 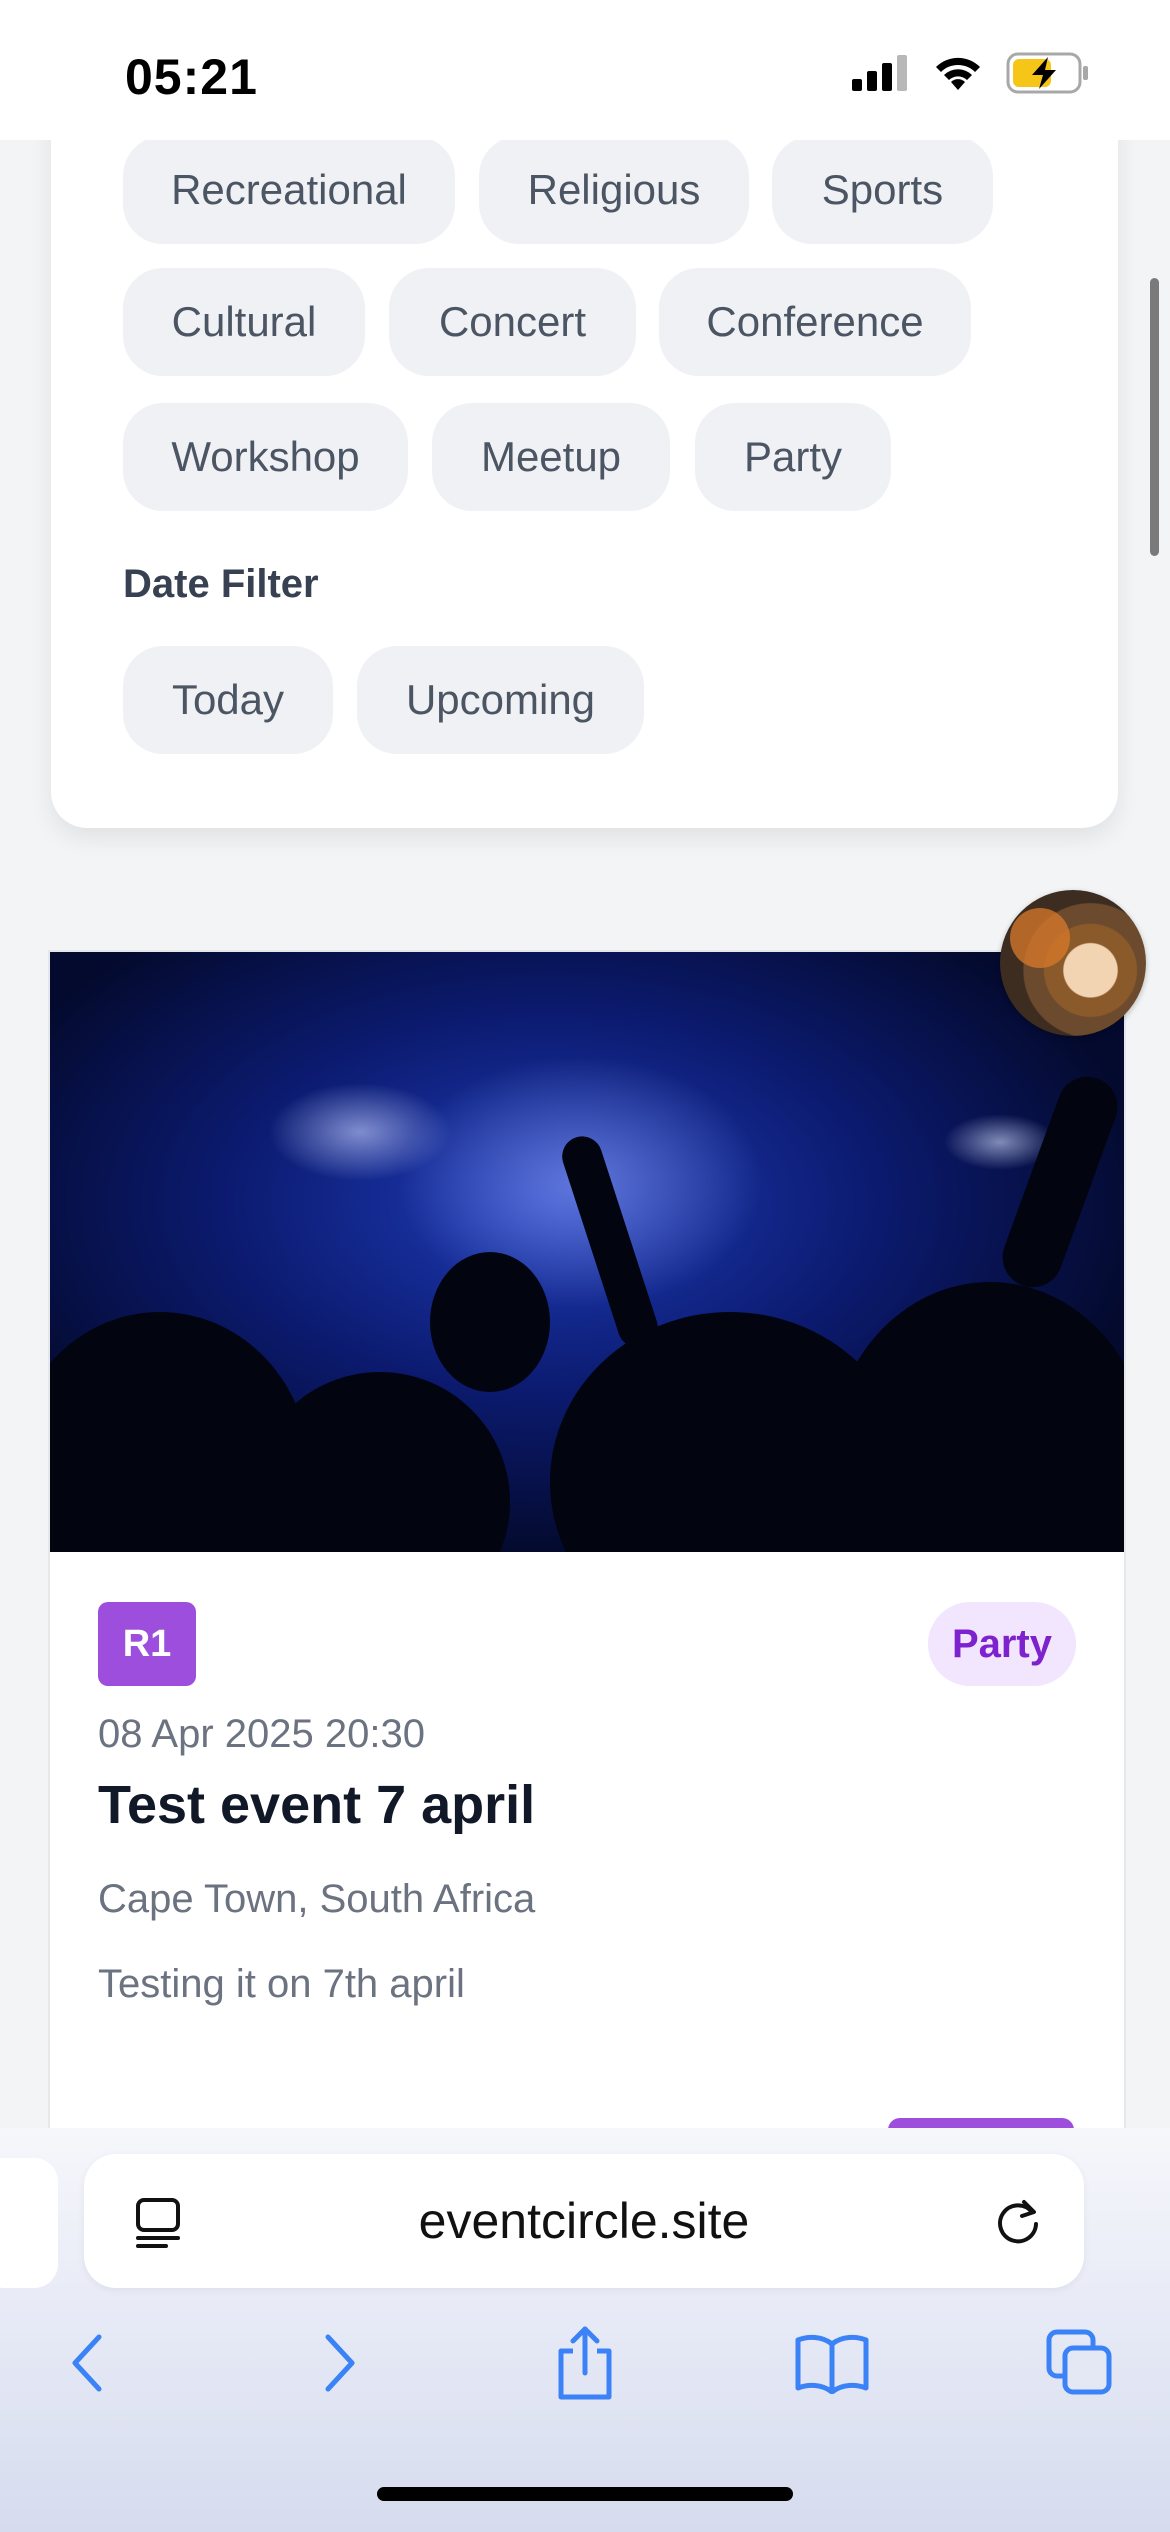 I want to click on chip-recreational: Recreational, so click(x=289, y=190).